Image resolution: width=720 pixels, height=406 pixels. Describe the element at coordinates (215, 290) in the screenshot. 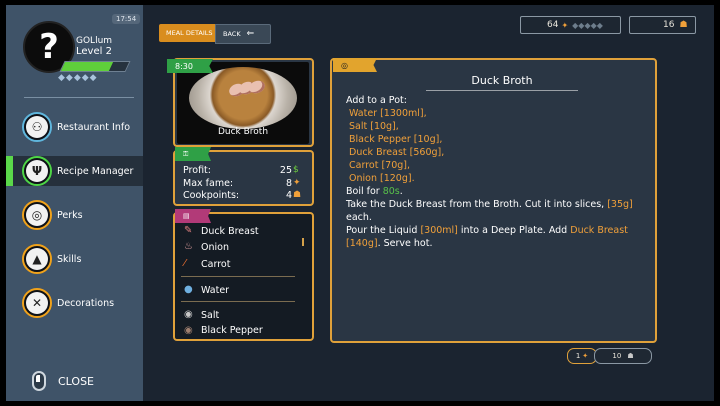

I see `ingredient-name: Water` at that location.